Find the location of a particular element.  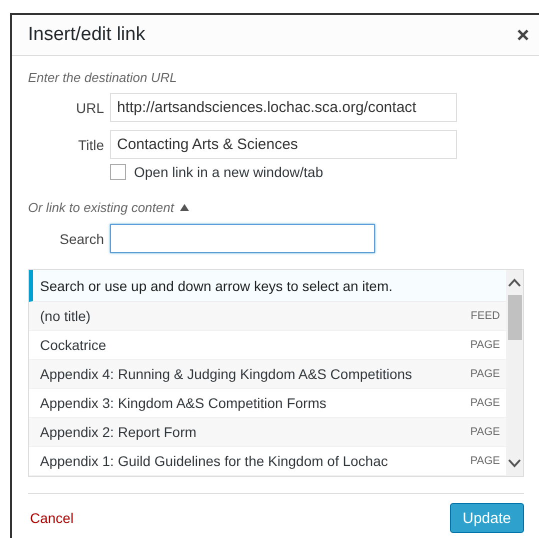

cancel-link: Cancel is located at coordinates (52, 518).